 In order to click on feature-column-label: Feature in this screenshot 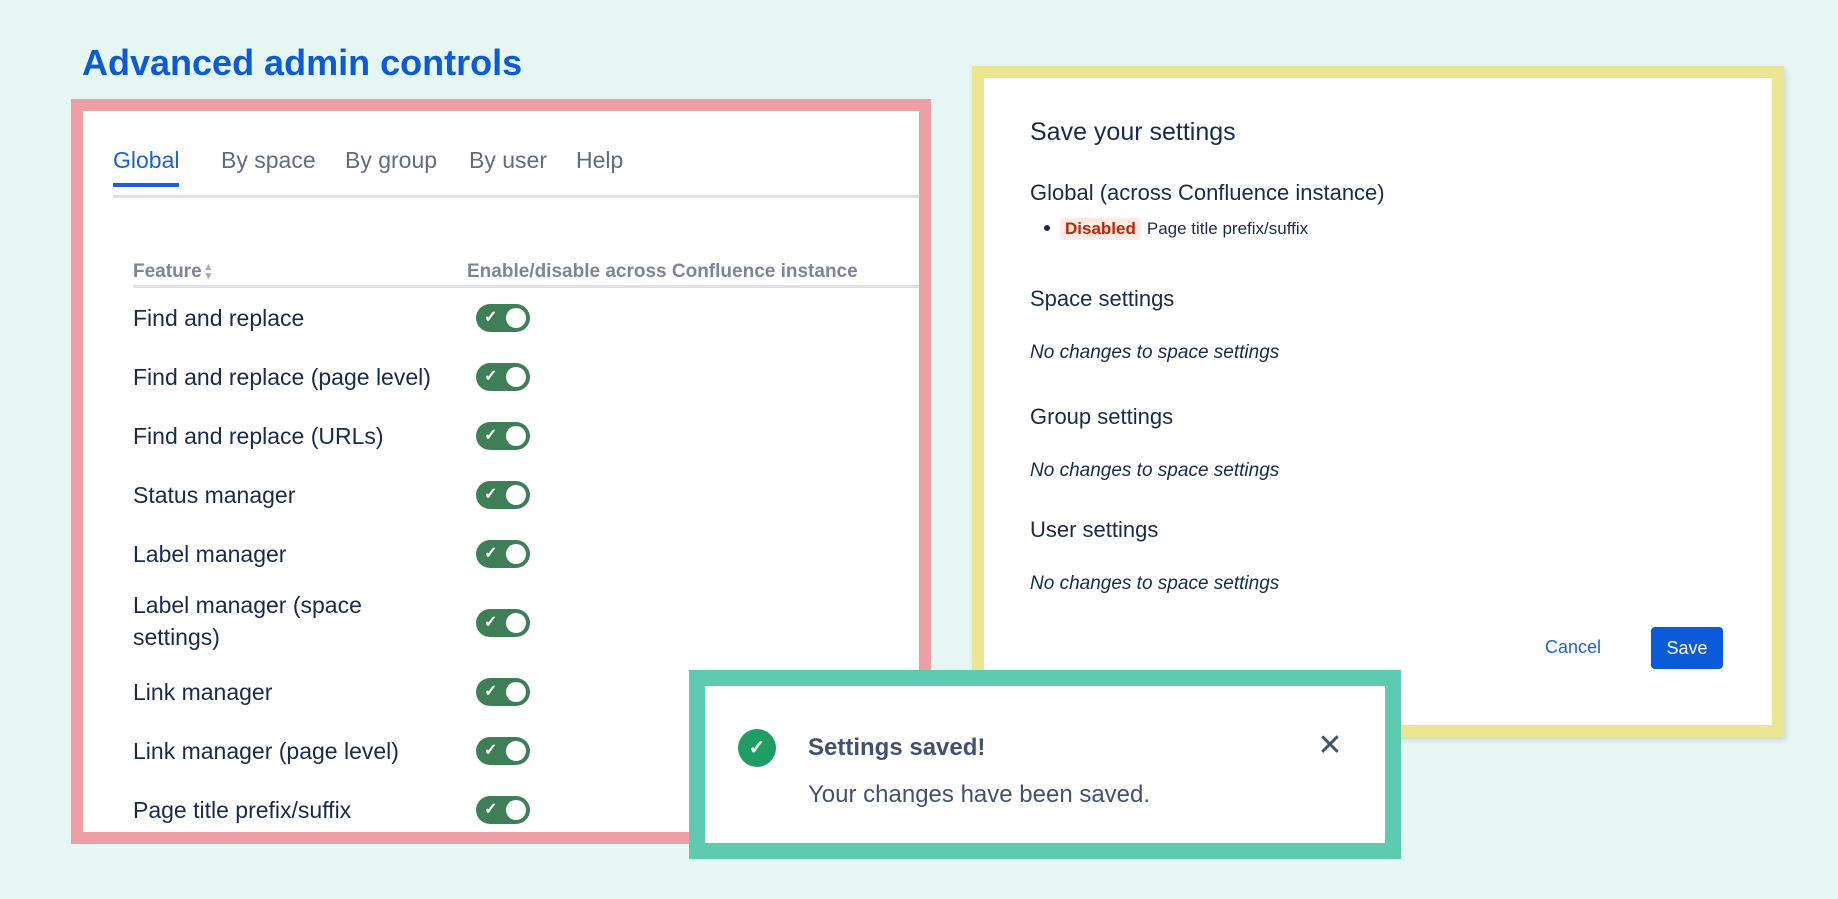, I will do `click(167, 271)`.